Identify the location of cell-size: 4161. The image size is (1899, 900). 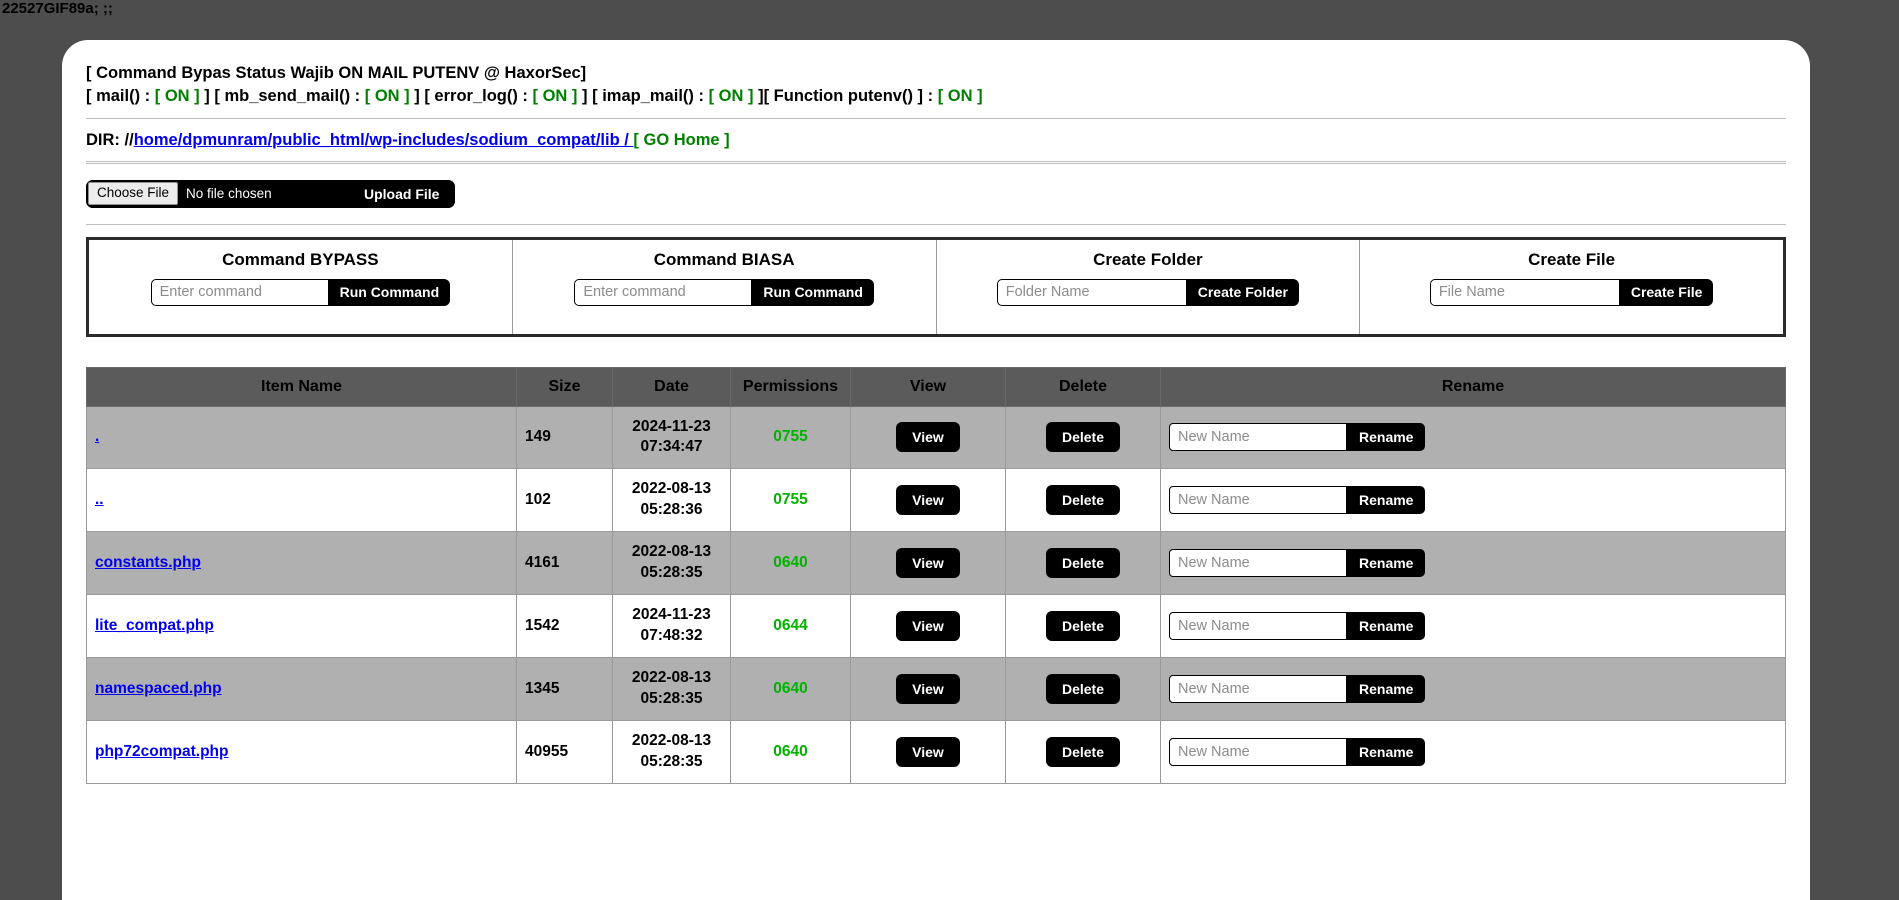
(564, 563).